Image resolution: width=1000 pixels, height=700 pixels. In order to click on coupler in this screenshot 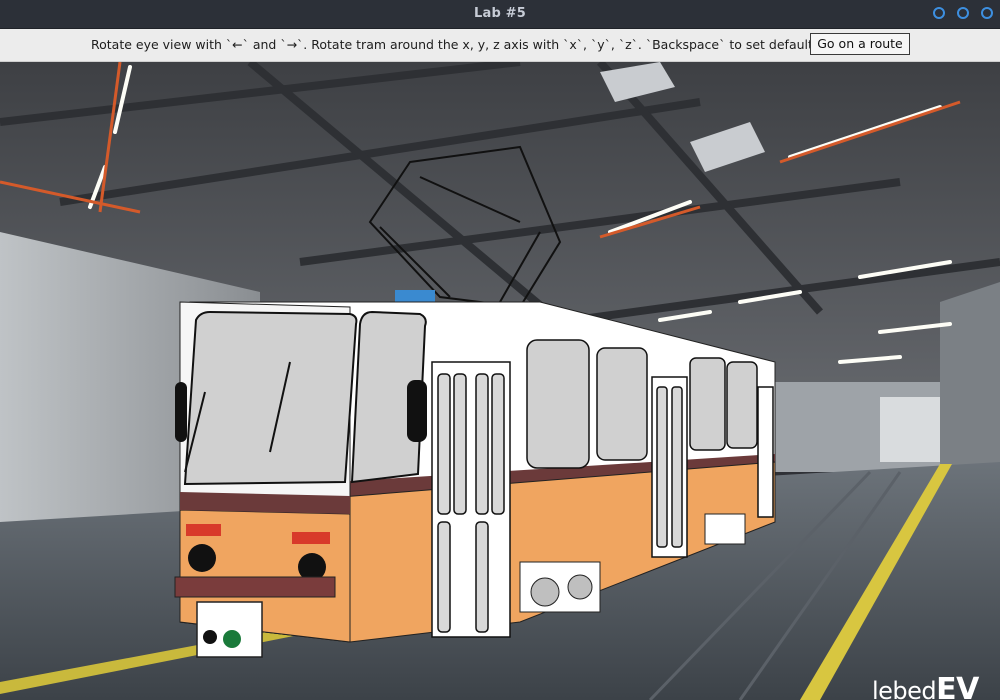, I will do `click(229, 629)`.